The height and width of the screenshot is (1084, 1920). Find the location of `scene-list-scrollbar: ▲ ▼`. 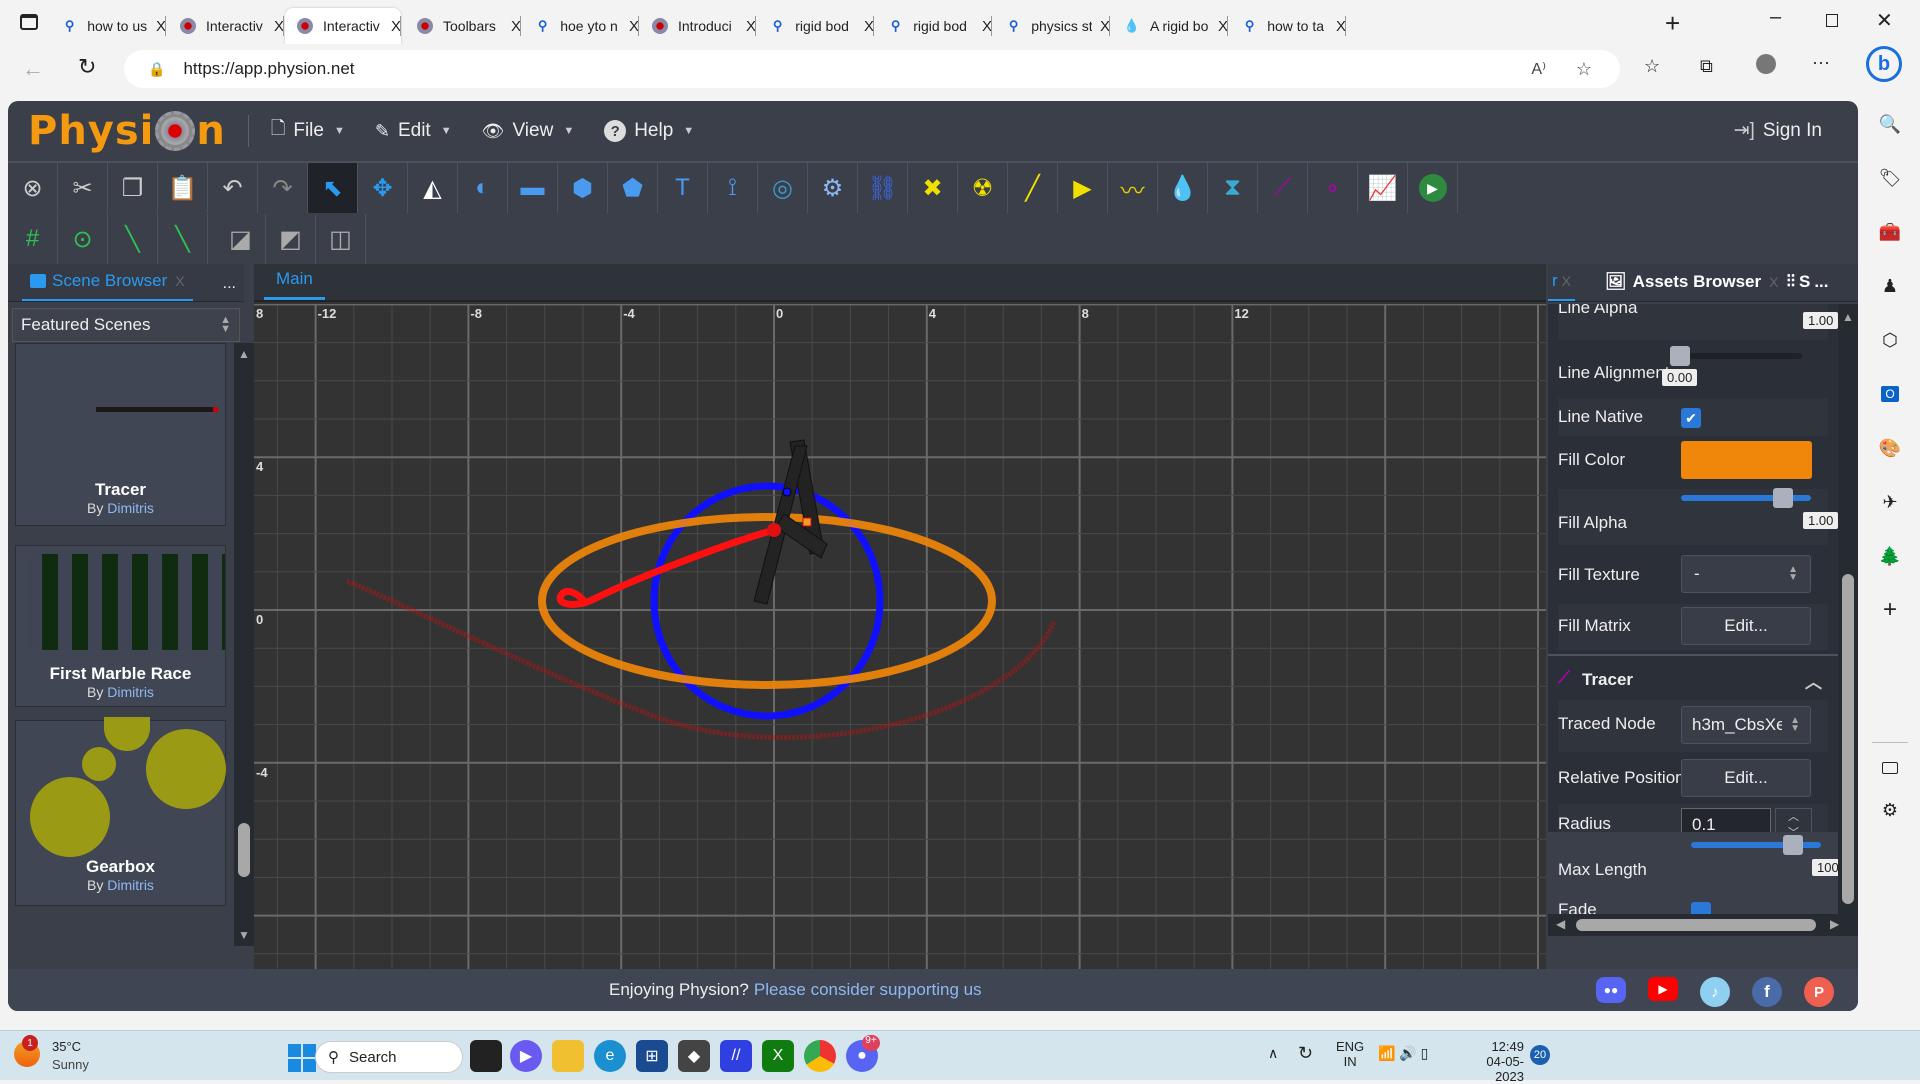

scene-list-scrollbar: ▲ ▼ is located at coordinates (244, 644).